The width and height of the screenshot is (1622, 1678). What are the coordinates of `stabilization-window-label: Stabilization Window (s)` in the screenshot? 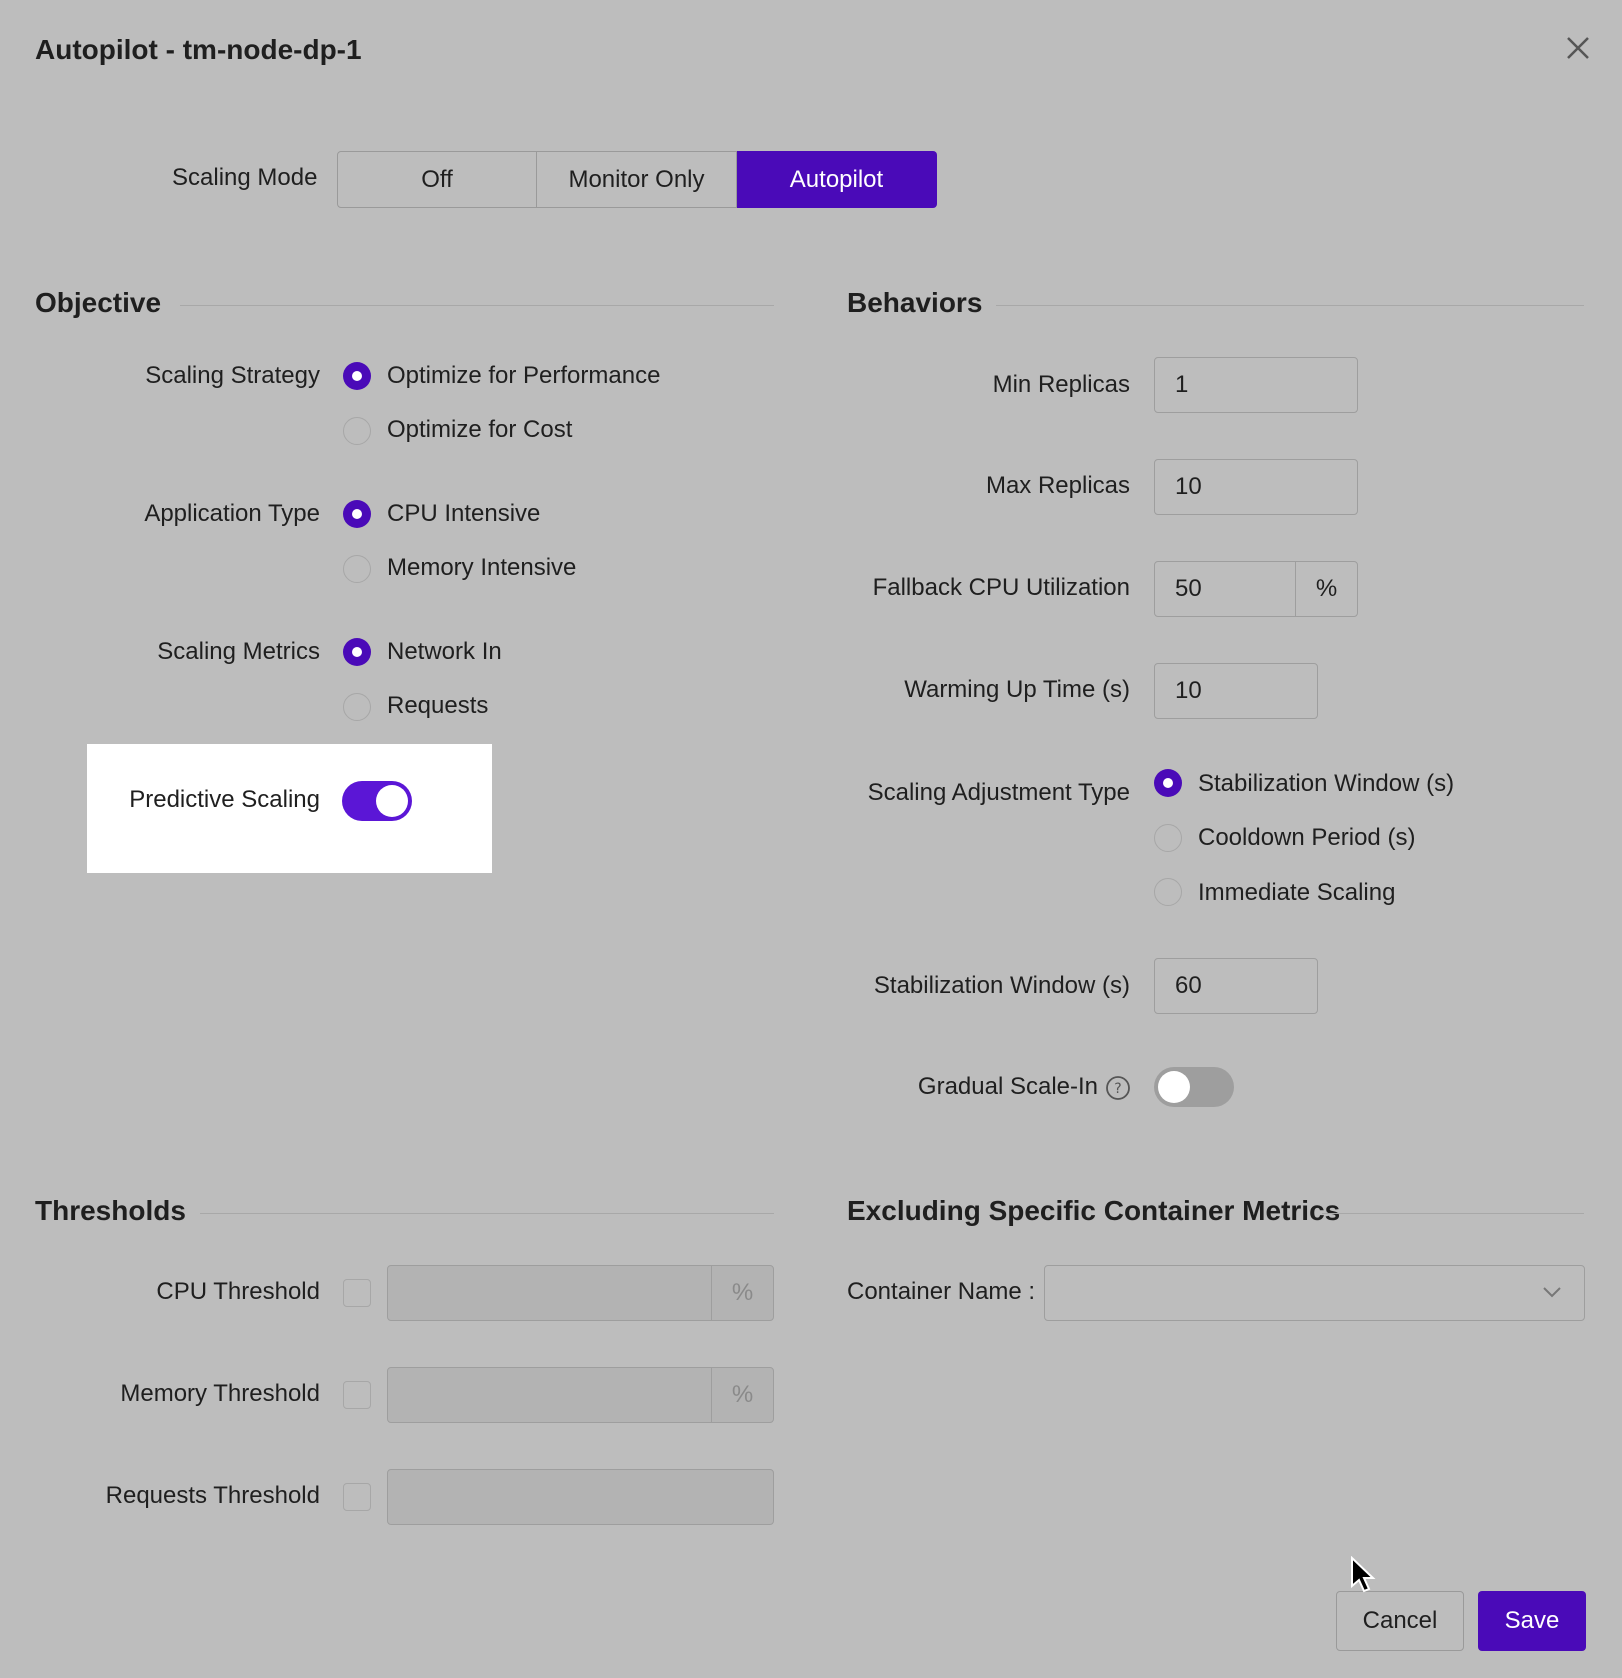 It's located at (1001, 985).